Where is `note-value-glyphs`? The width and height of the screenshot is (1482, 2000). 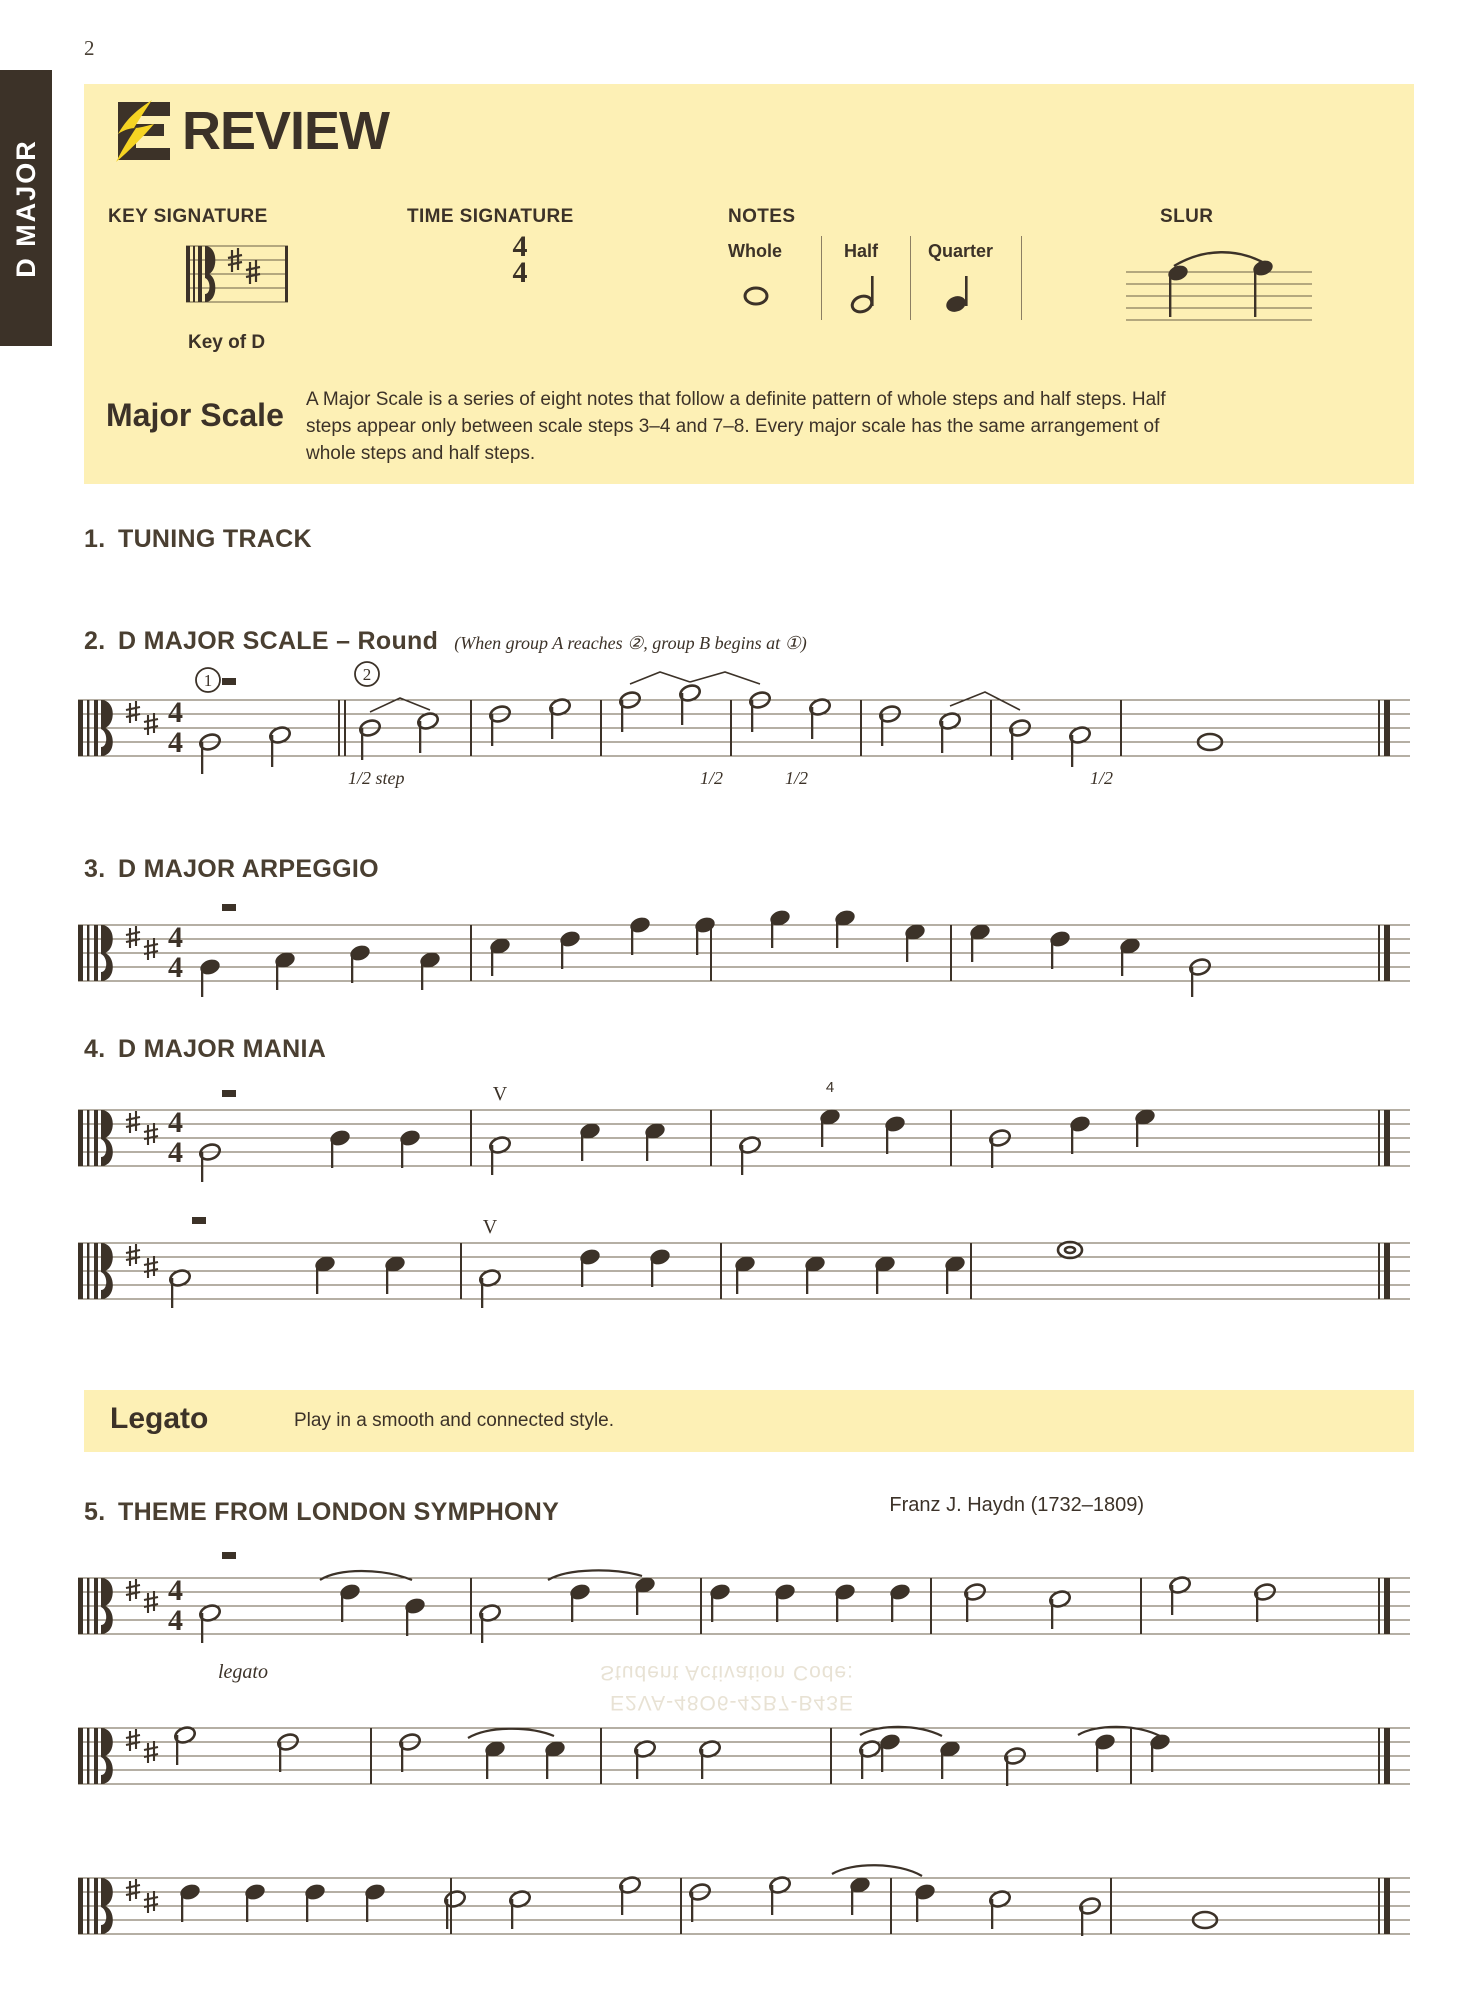 note-value-glyphs is located at coordinates (855, 295).